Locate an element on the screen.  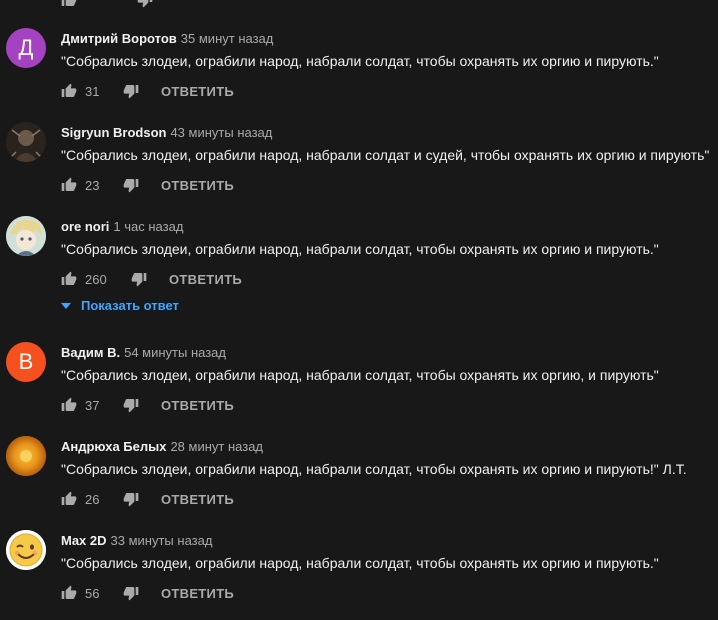
comment-actions: 37 ОТВЕТИТЬ is located at coordinates (147, 405).